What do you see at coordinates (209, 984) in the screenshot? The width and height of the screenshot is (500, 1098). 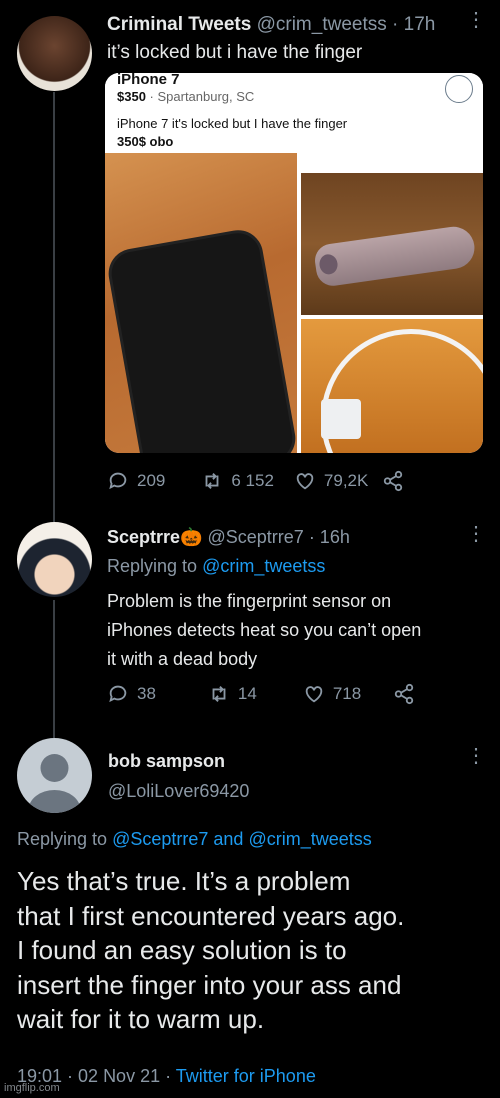 I see `tweet-text-line: insert the finger into your ass and` at bounding box center [209, 984].